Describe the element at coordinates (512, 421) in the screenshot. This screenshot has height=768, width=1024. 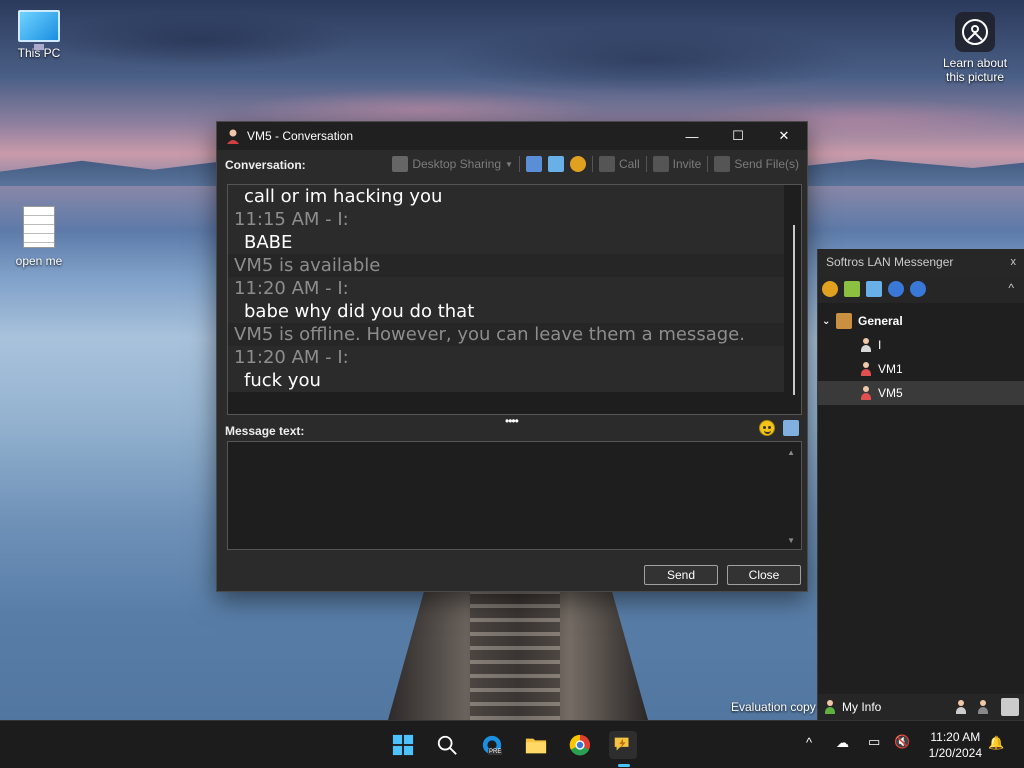
I see `pane-splitter: ••••` at that location.